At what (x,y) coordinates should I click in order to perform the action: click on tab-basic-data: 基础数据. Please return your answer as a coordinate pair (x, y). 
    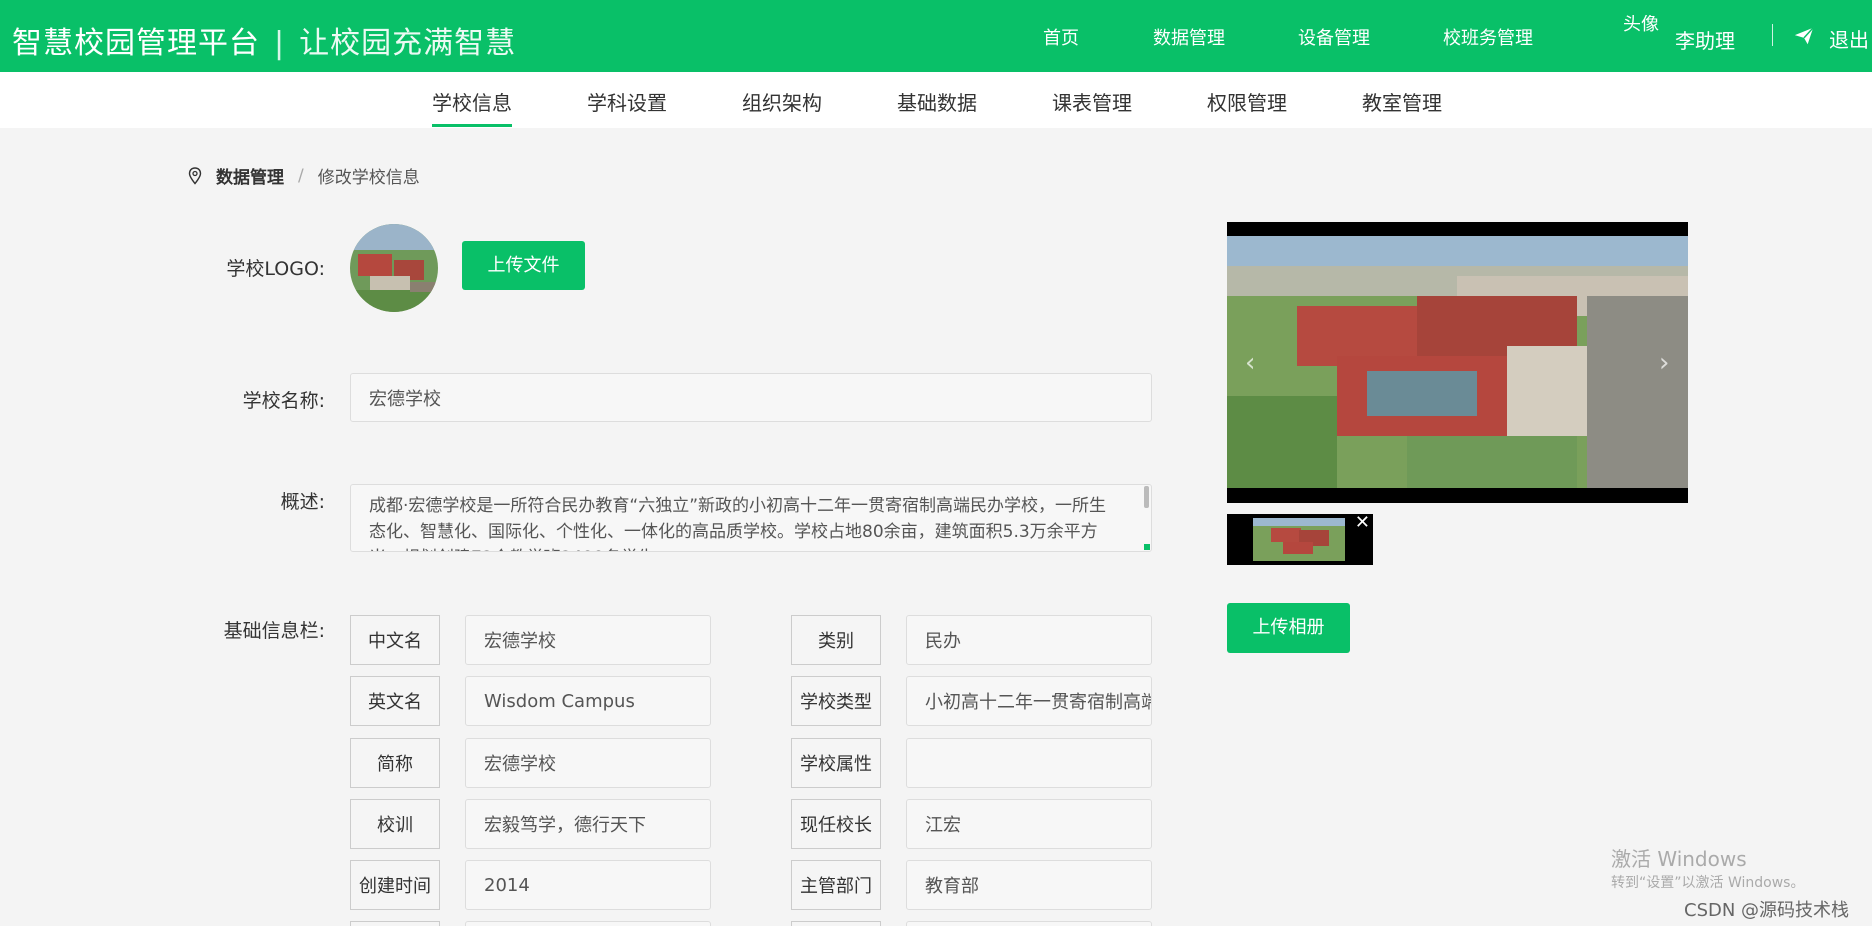
    Looking at the image, I should click on (937, 101).